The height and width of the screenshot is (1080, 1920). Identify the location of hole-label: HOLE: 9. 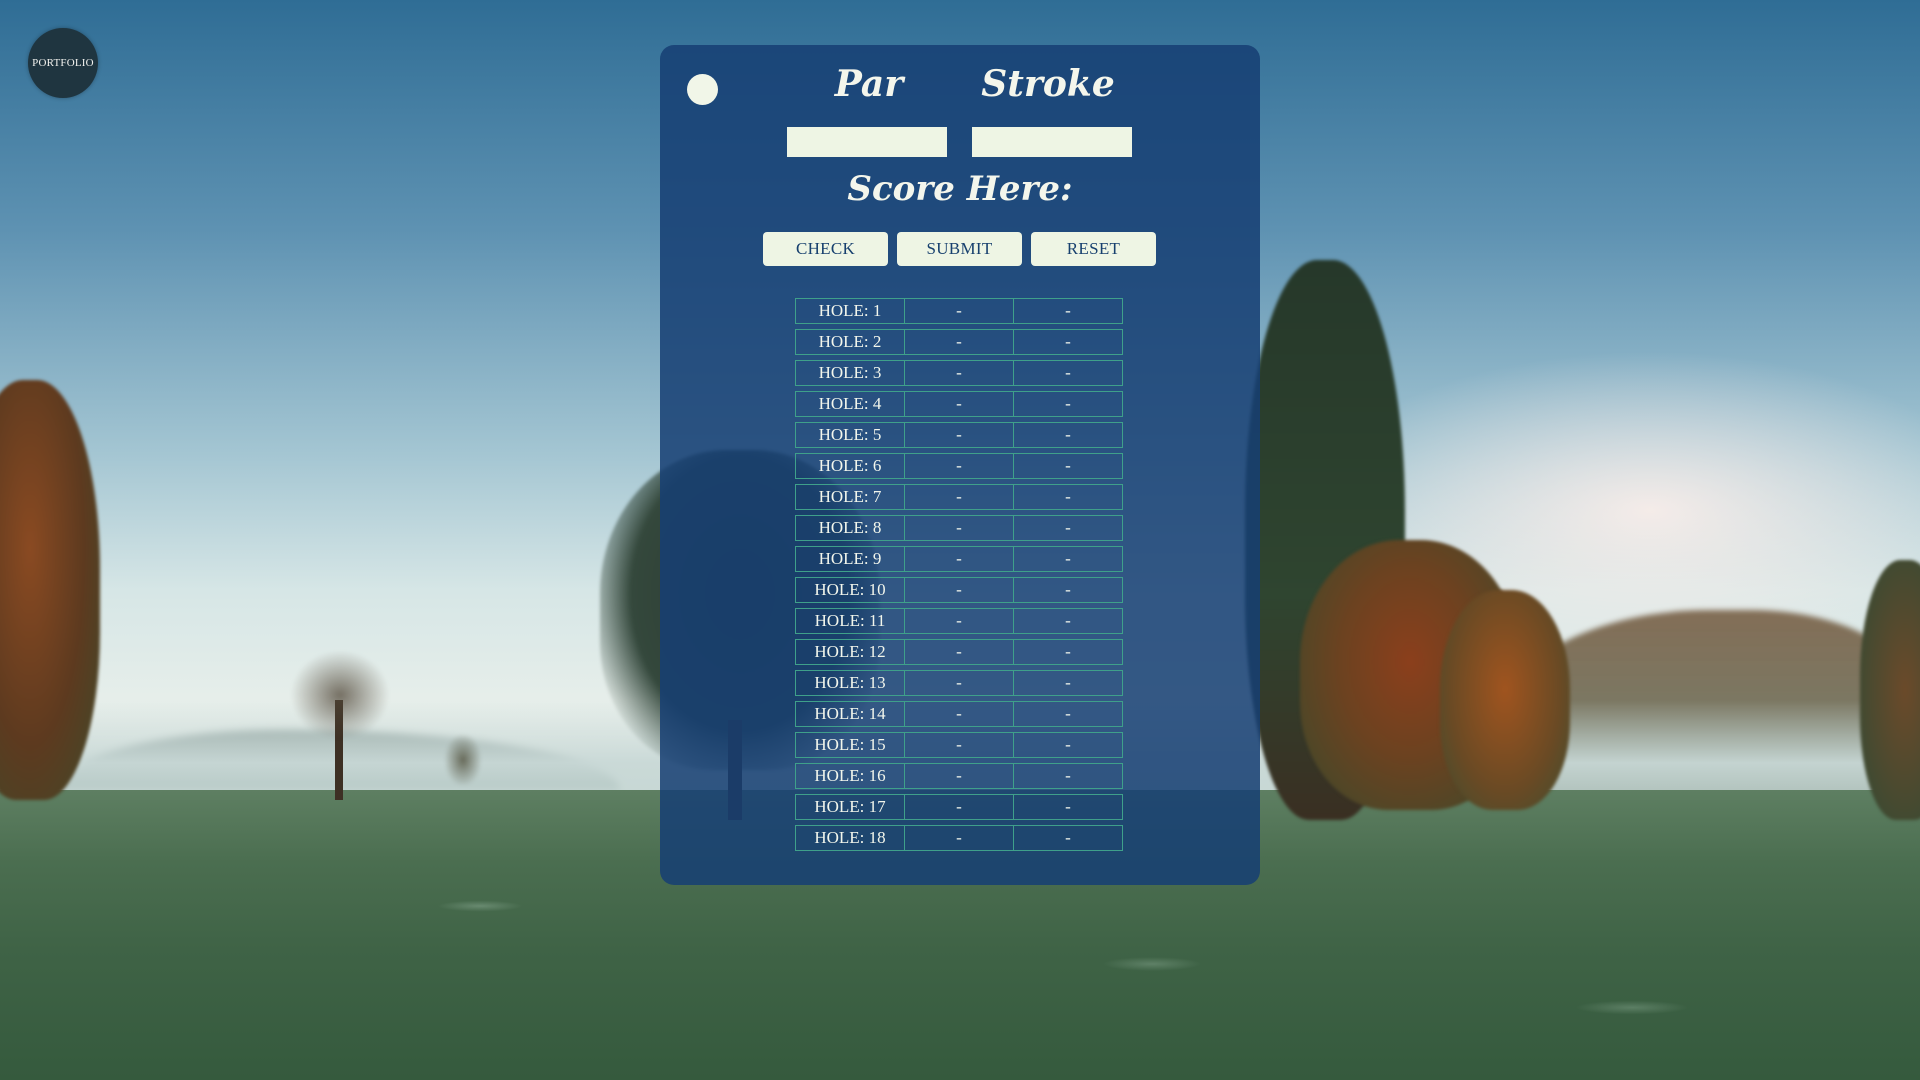
(850, 559).